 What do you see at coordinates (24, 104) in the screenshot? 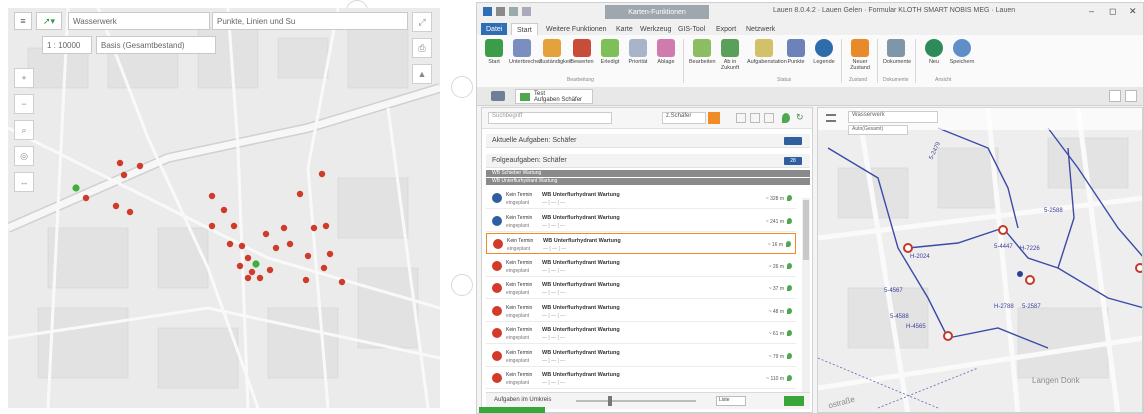
I see `zoom-out-icon: −` at bounding box center [24, 104].